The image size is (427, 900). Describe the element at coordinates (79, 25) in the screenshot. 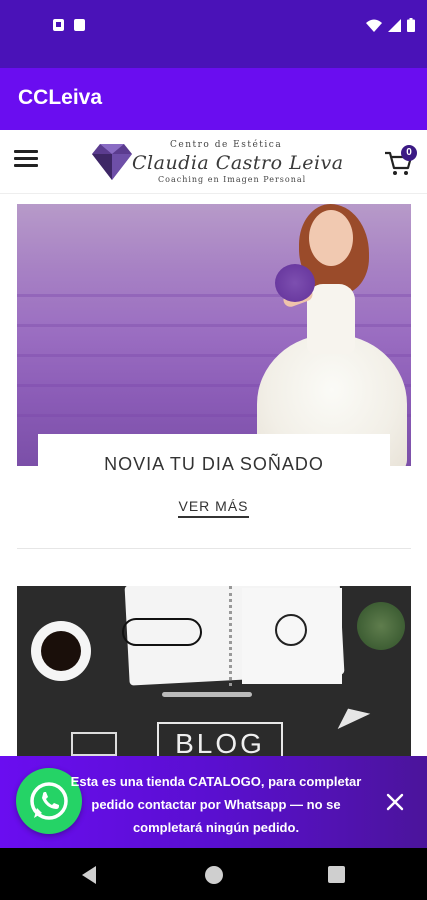

I see `sd-card-icon` at that location.